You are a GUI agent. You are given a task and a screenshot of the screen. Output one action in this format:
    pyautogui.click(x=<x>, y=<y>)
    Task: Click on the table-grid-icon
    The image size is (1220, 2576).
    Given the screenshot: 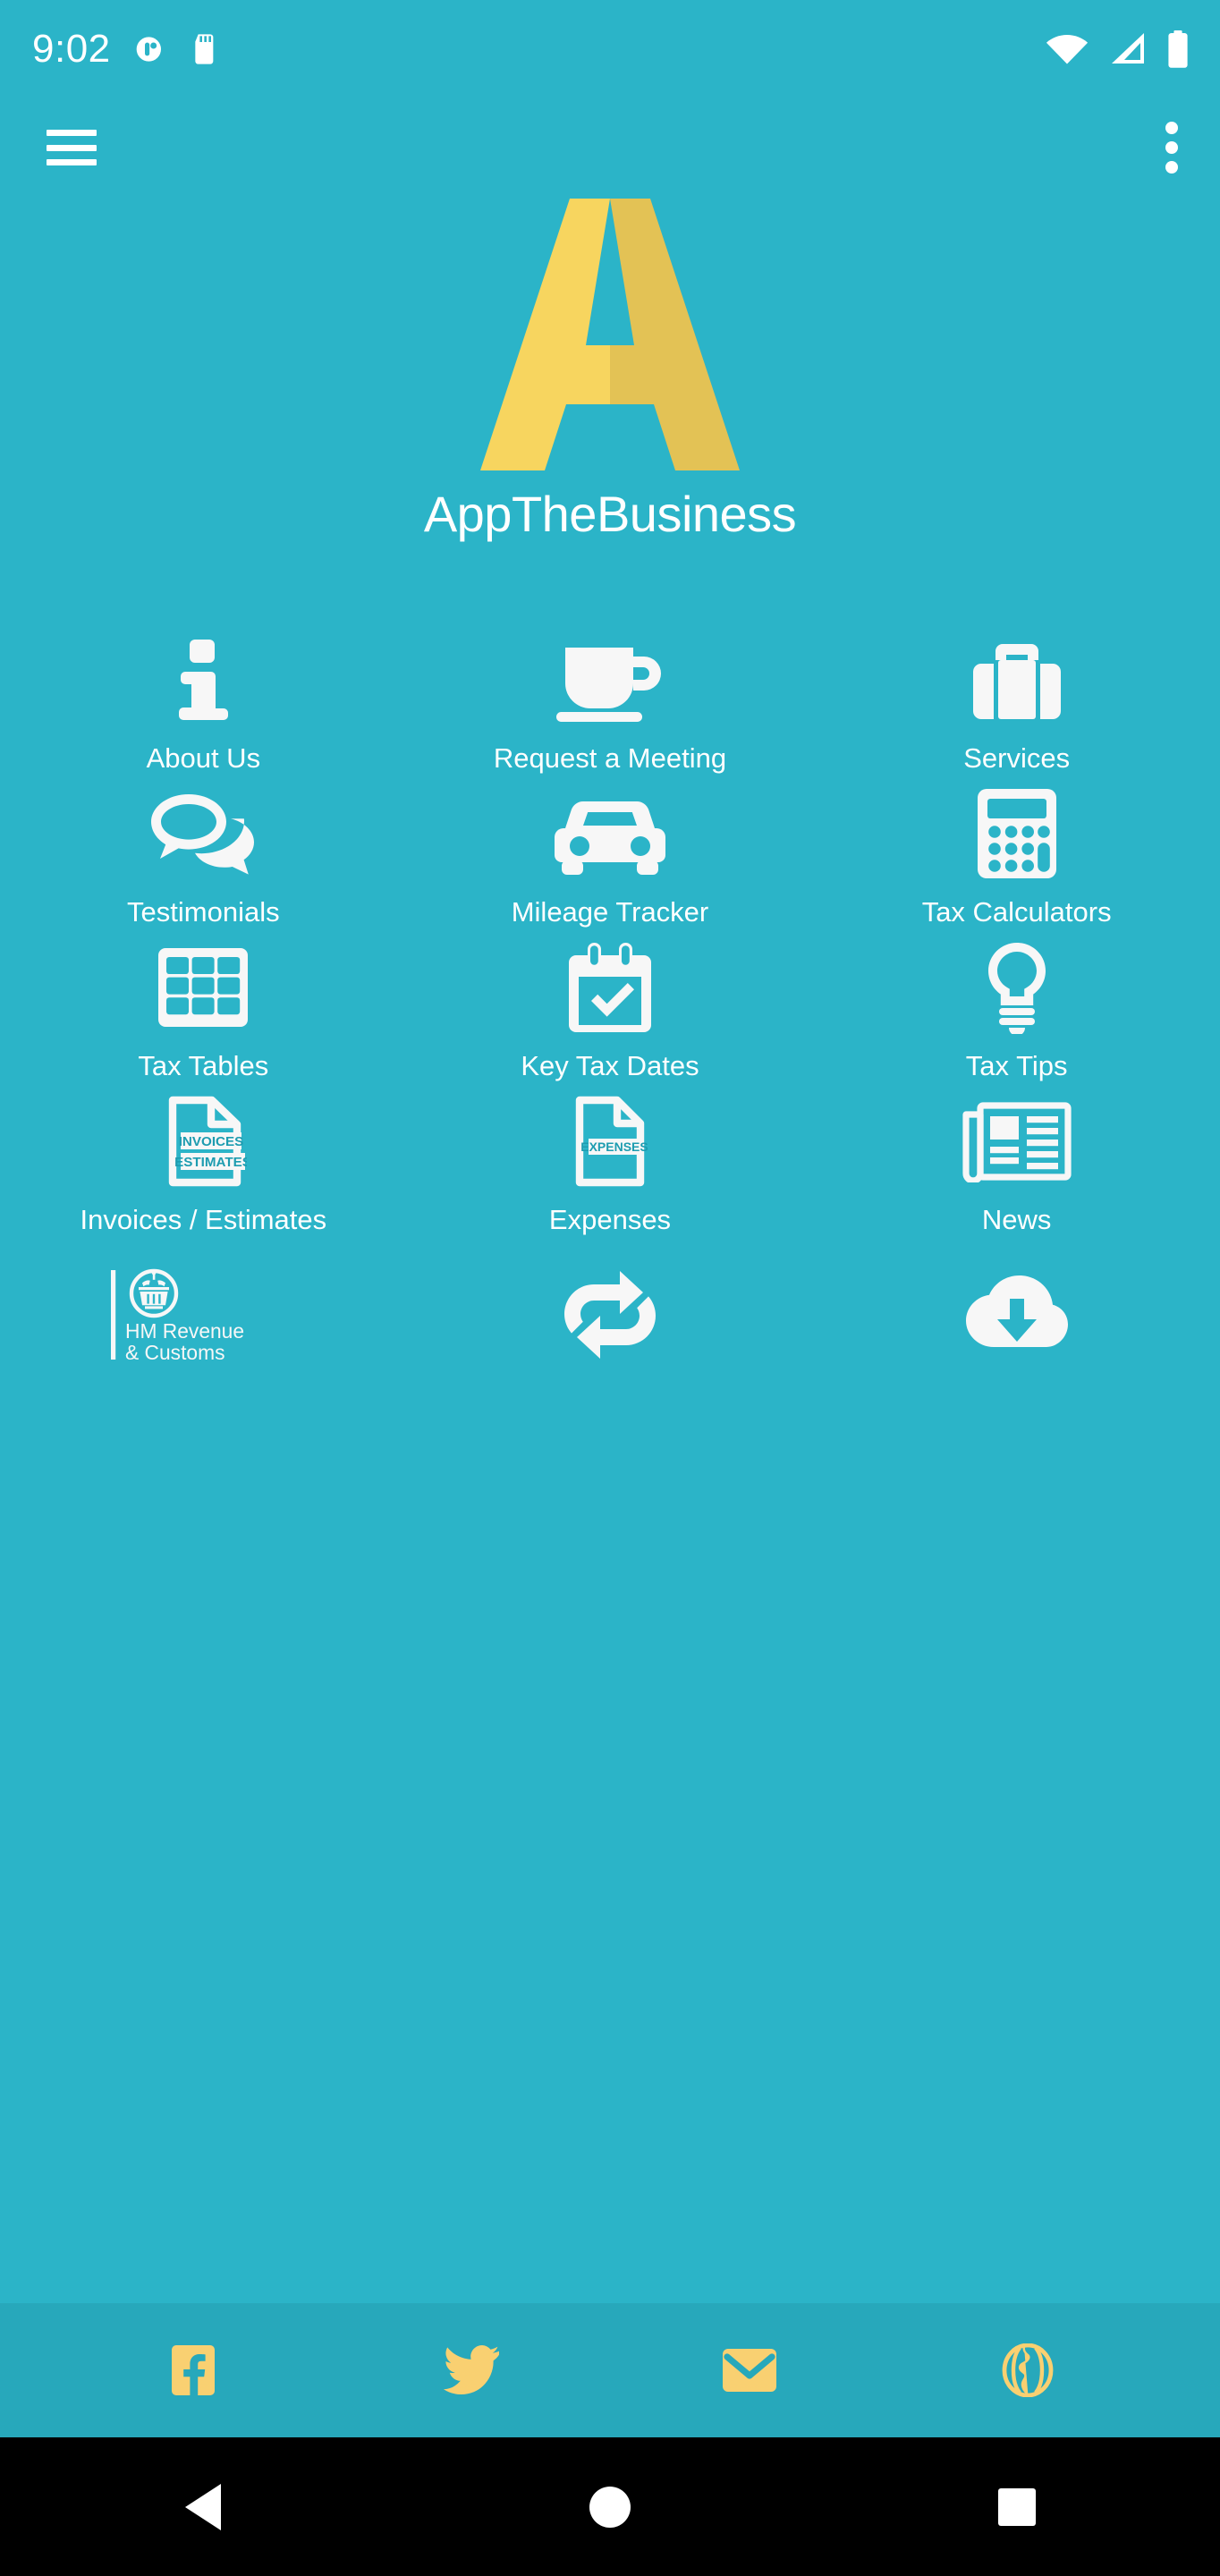 What is the action you would take?
    pyautogui.click(x=203, y=987)
    